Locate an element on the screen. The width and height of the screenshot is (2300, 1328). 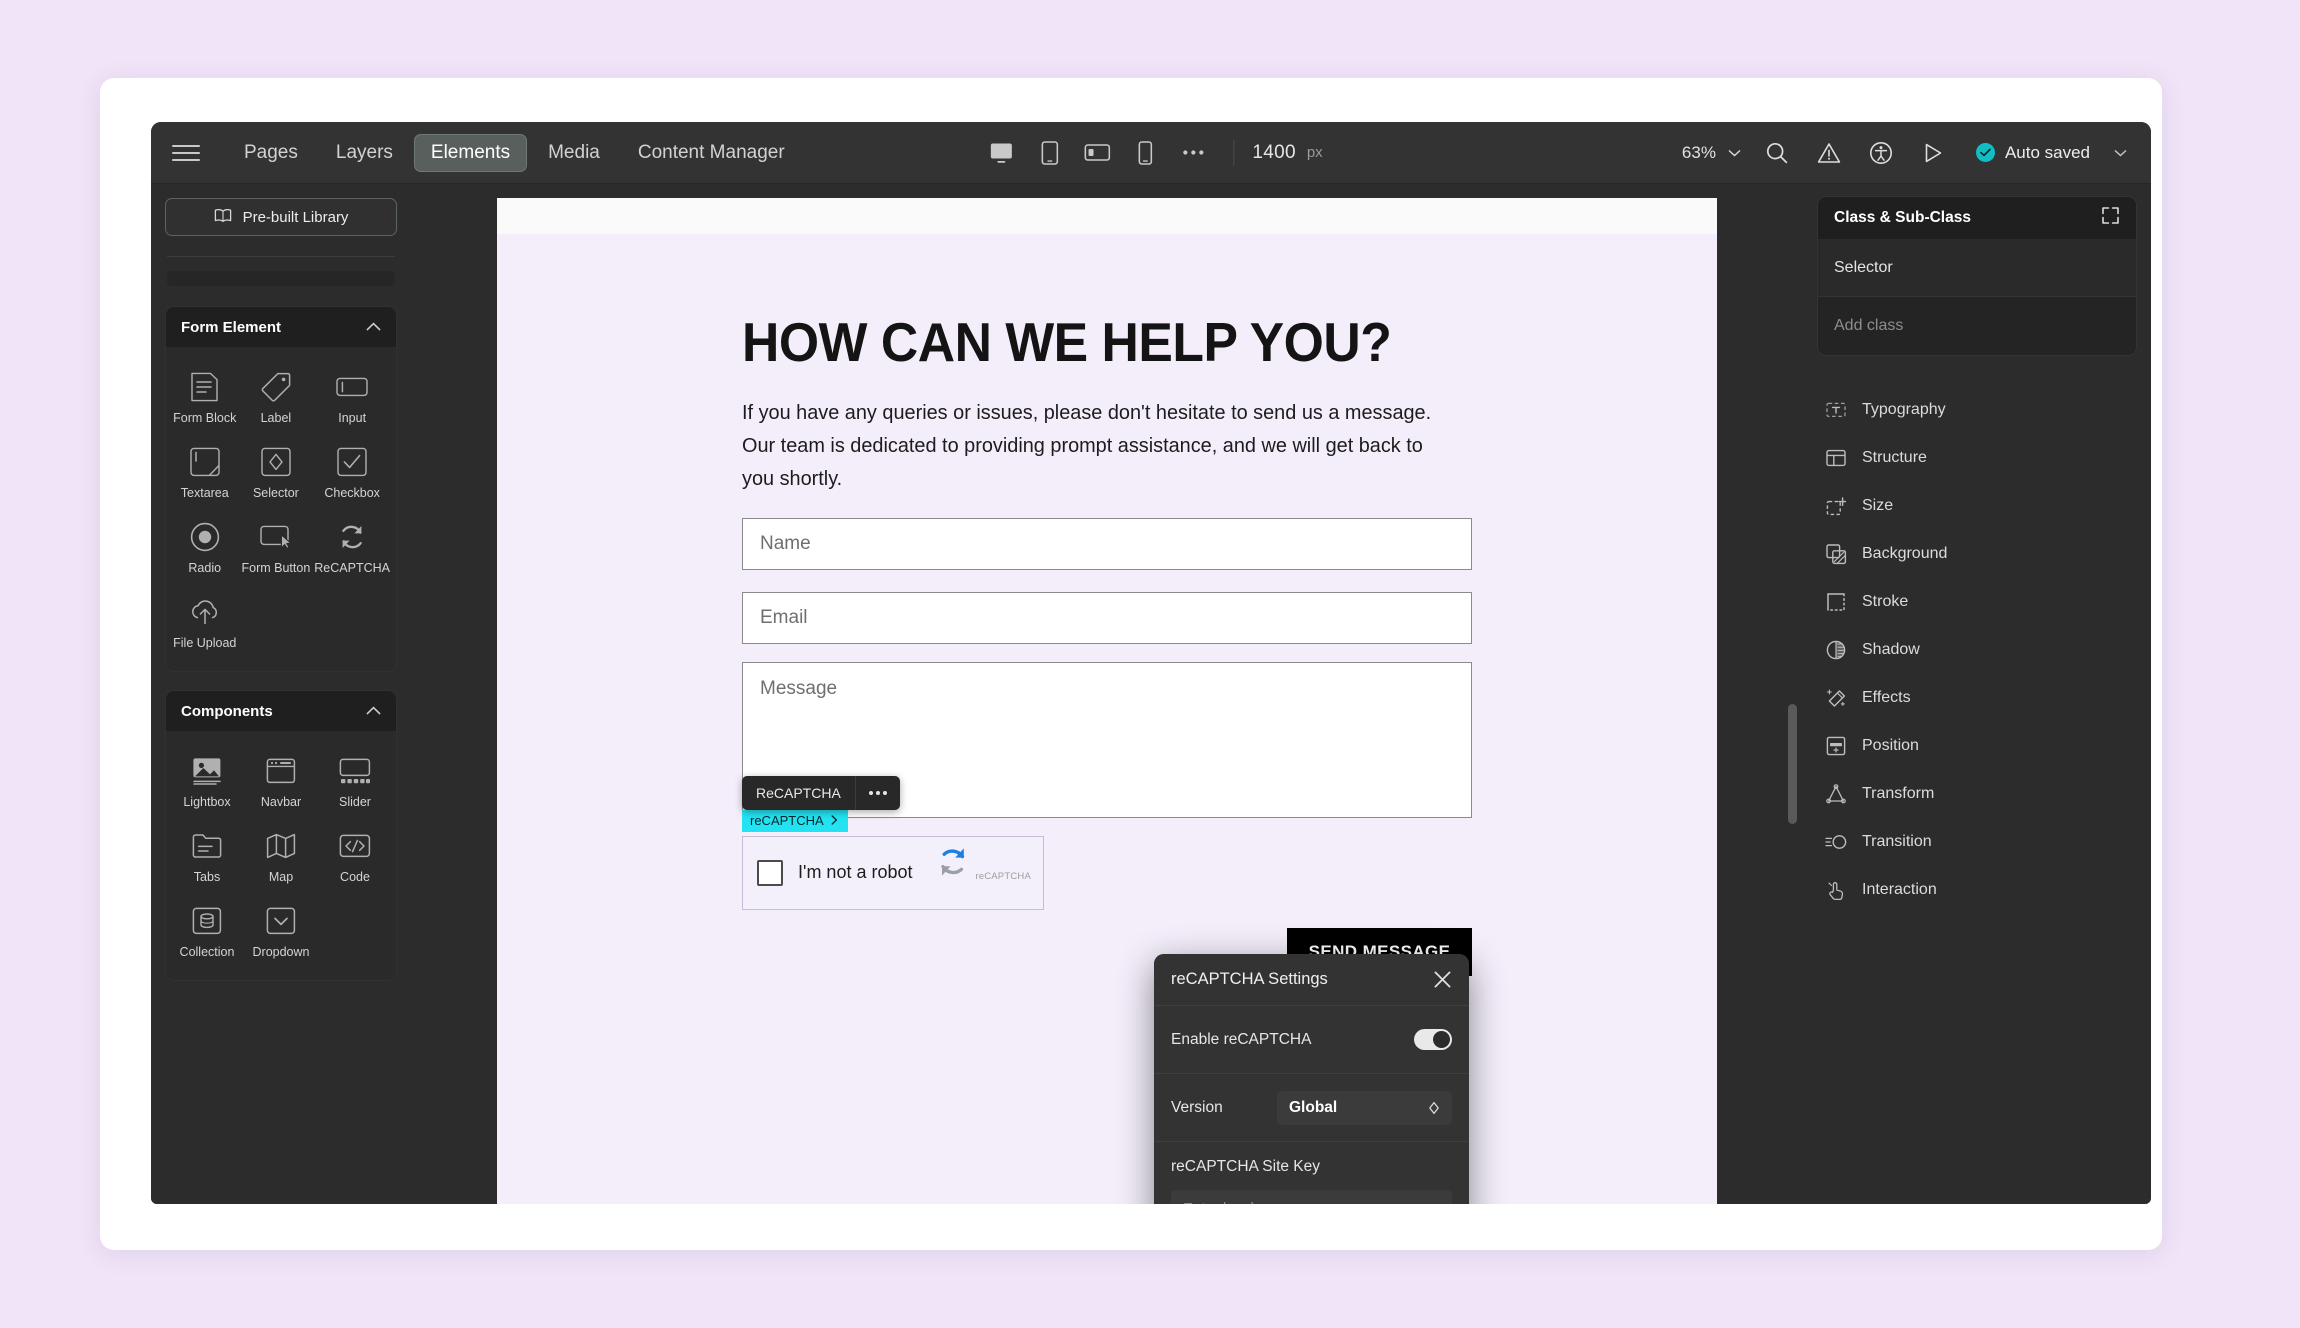
component-collection: Collection is located at coordinates (207, 930).